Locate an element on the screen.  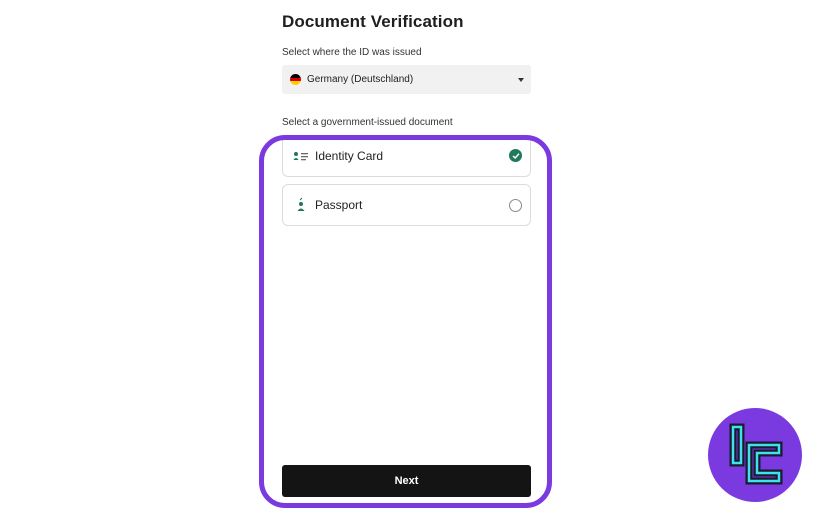
country-select-value: Germany (Deutschland) is located at coordinates (360, 79).